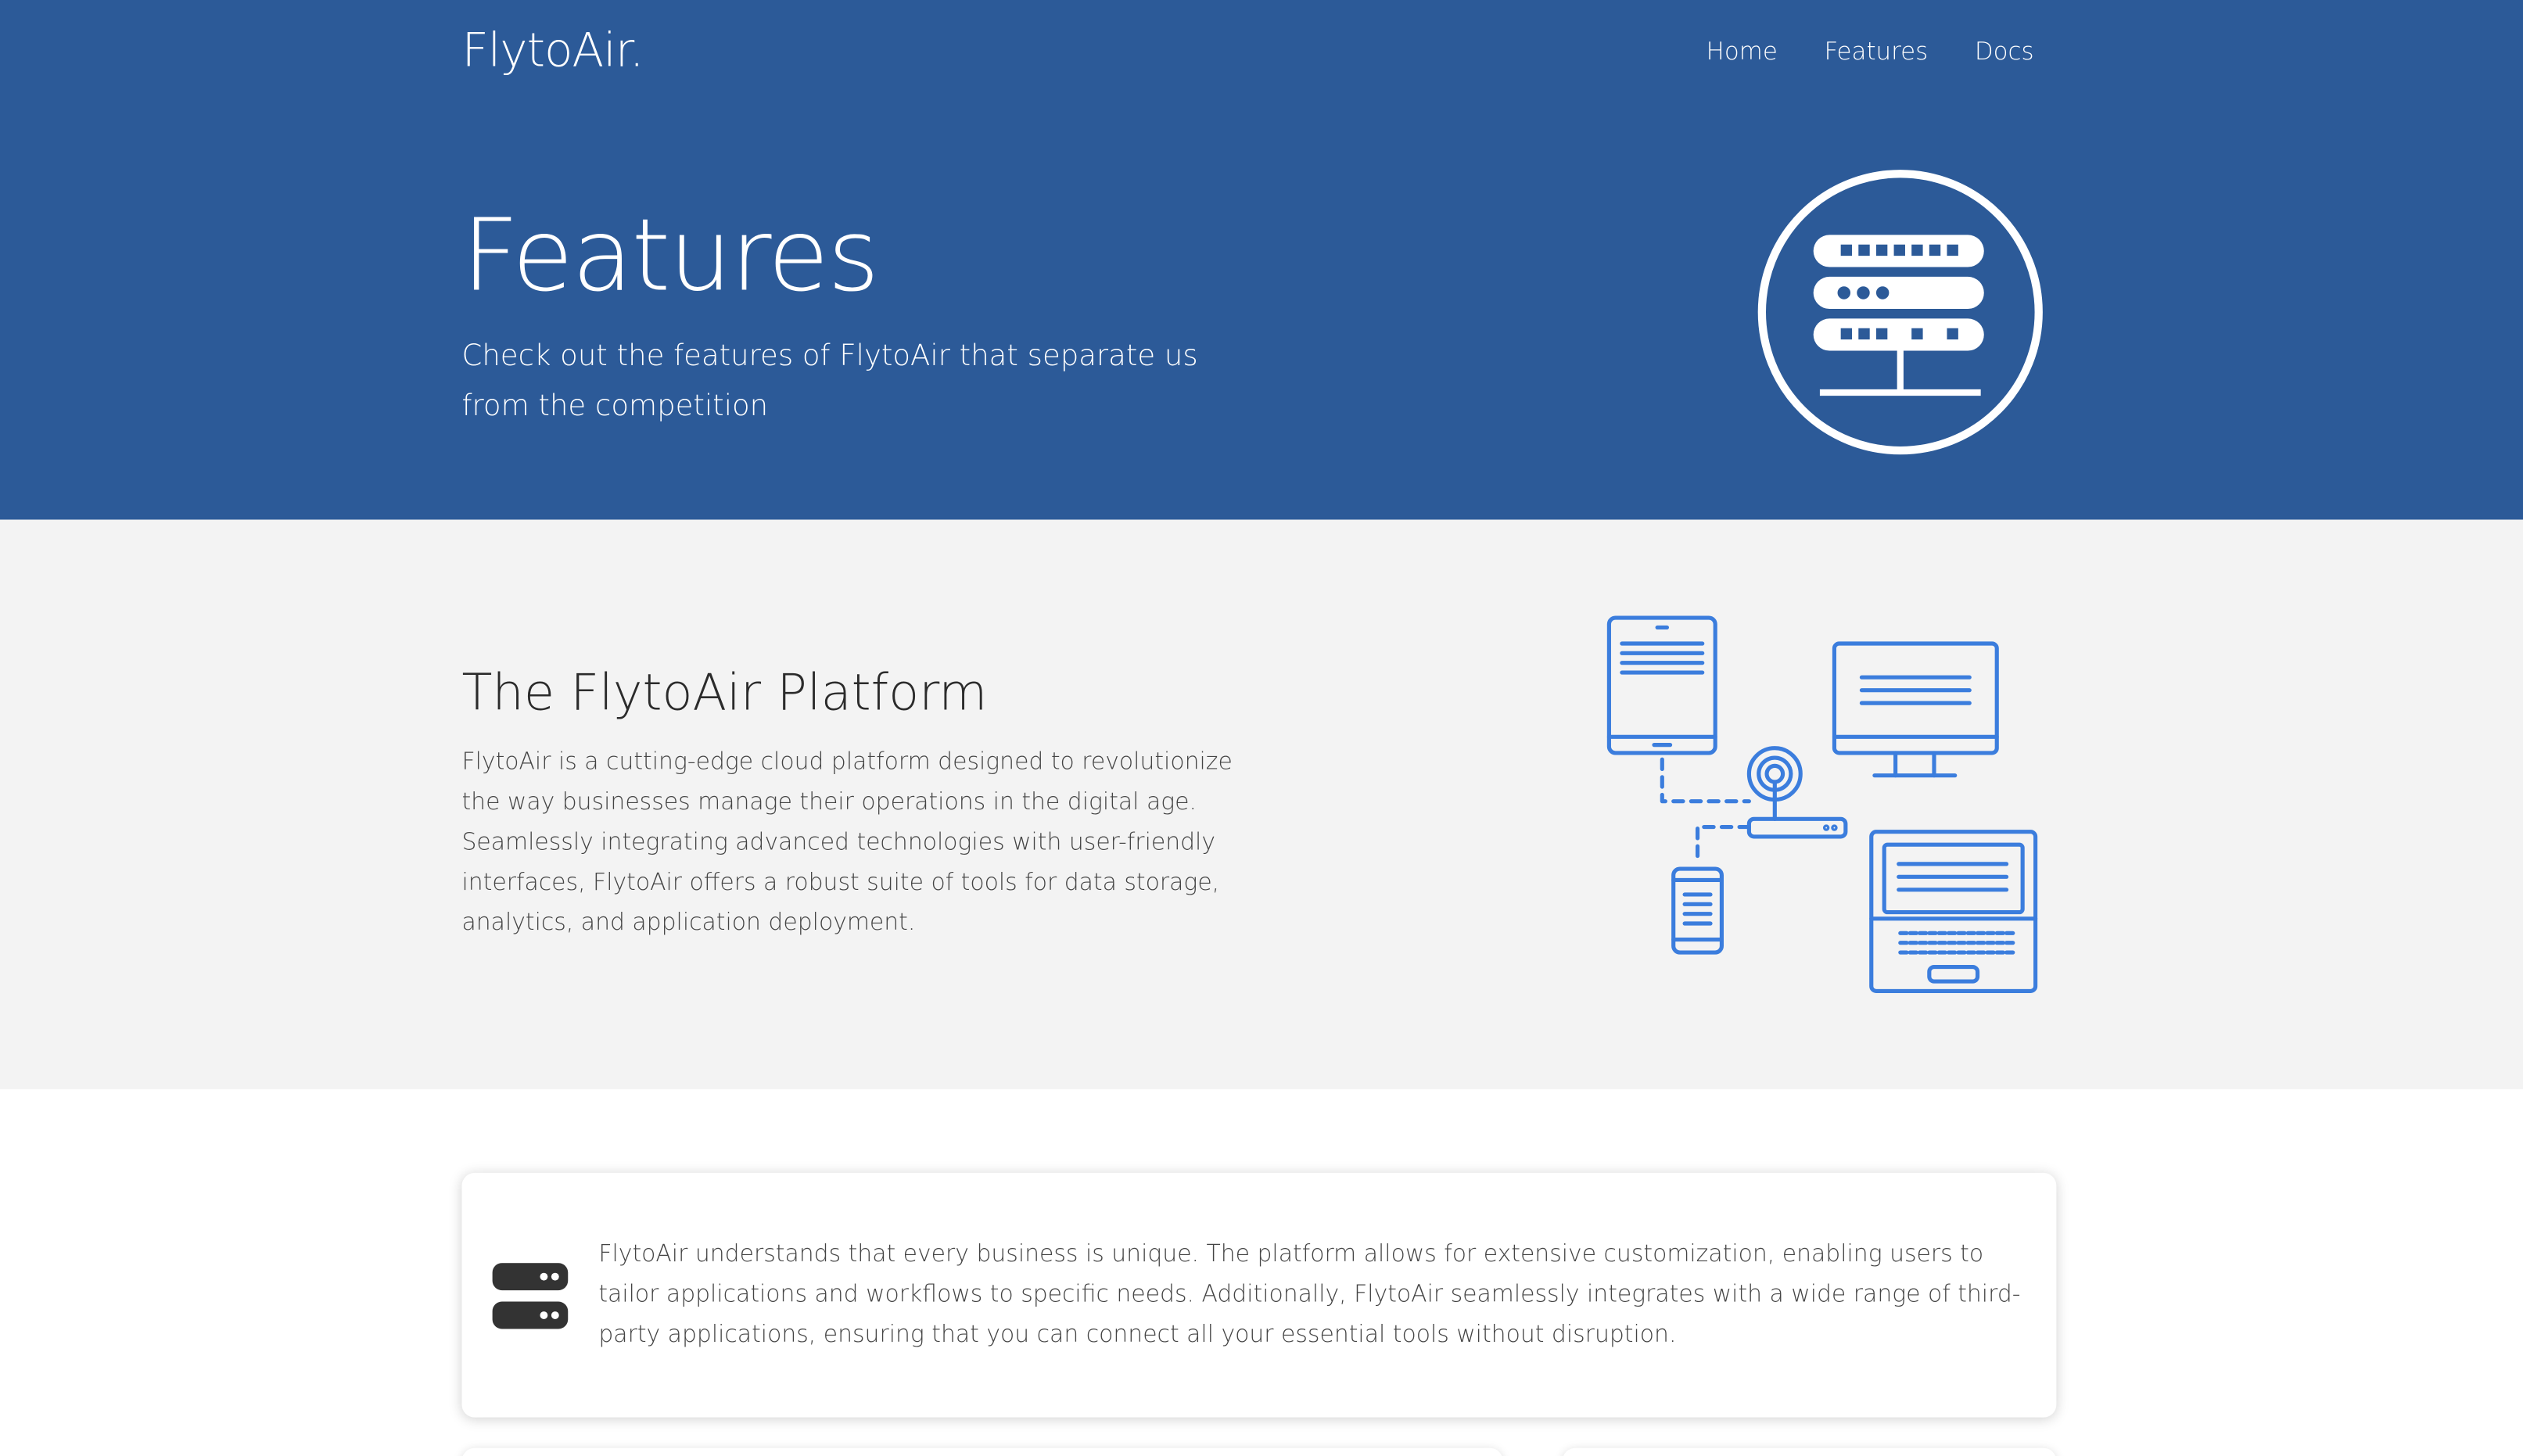 Image resolution: width=2523 pixels, height=1456 pixels. What do you see at coordinates (552, 50) in the screenshot?
I see `brand-logo: FlytoAir.` at bounding box center [552, 50].